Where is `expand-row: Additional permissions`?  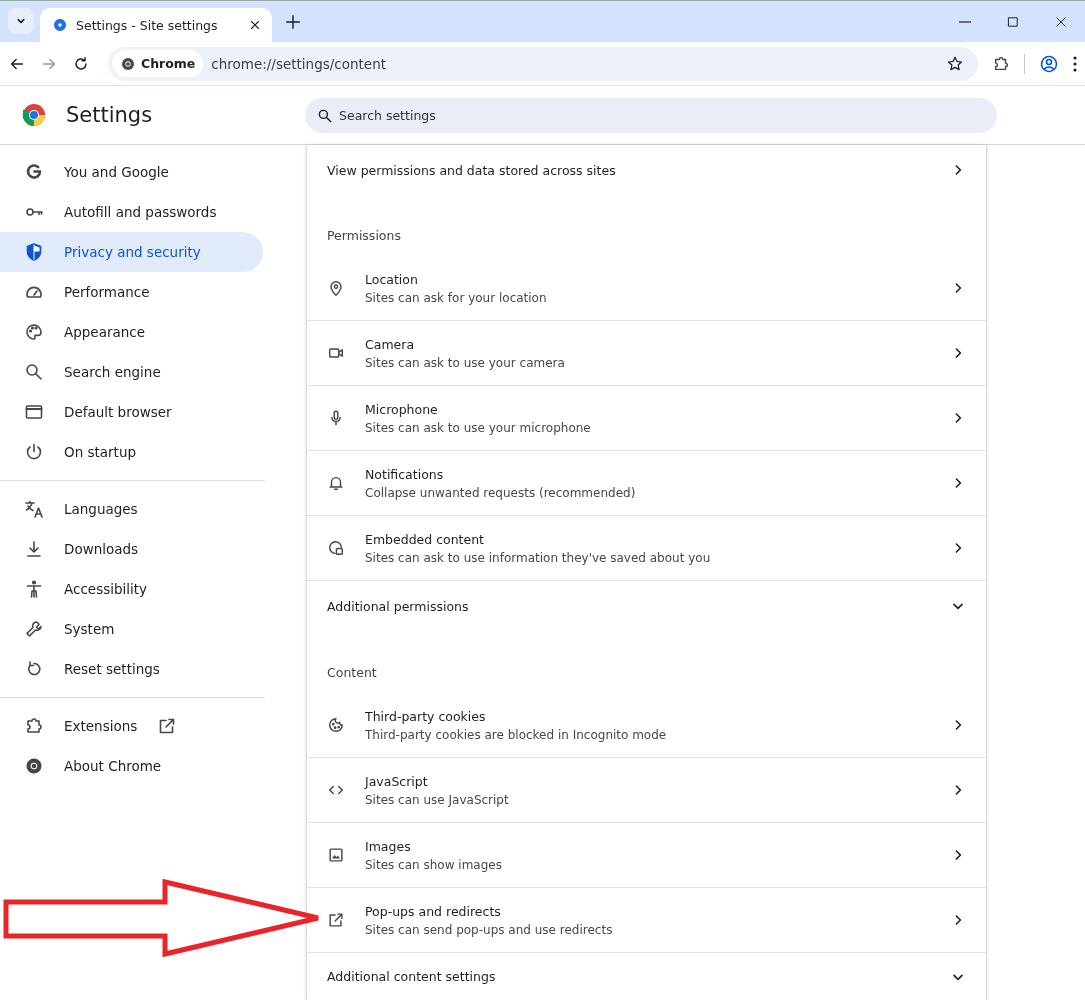
expand-row: Additional permissions is located at coordinates (646, 606).